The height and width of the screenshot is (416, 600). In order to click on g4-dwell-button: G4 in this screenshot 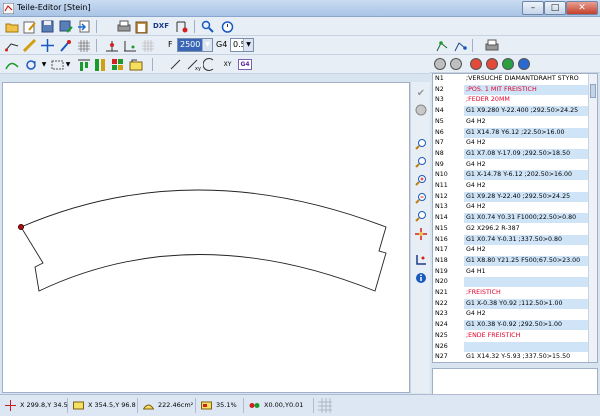, I will do `click(245, 64)`.